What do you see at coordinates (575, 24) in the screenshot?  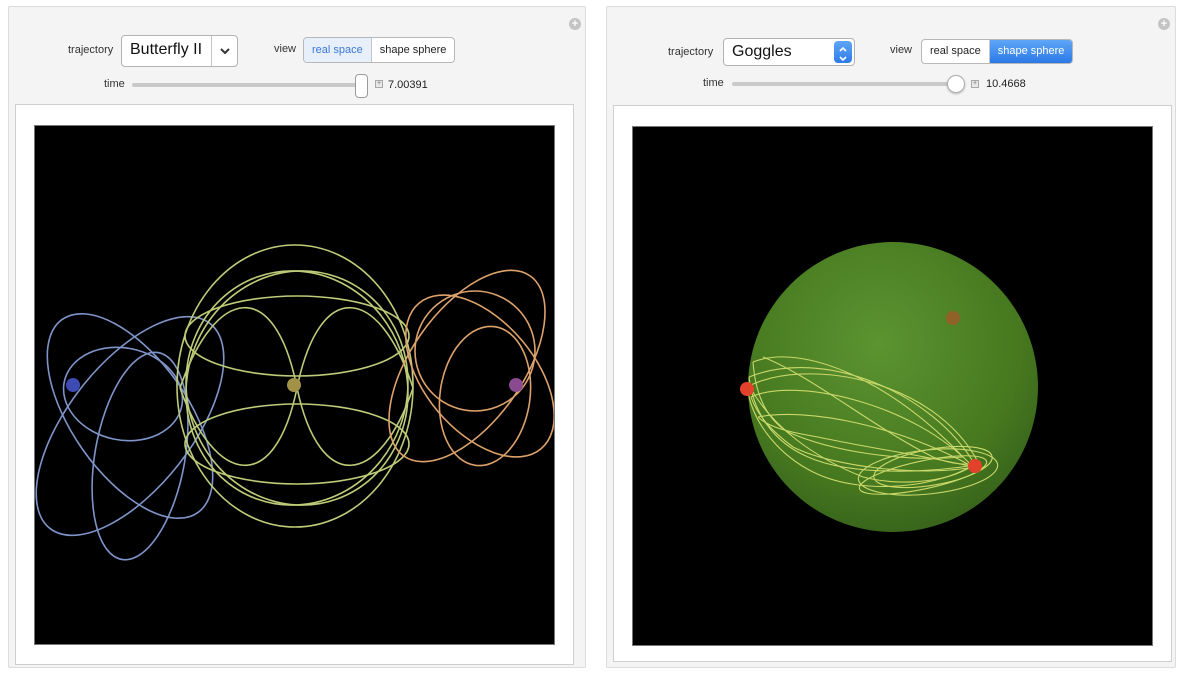 I see `left-expand-icon: +` at bounding box center [575, 24].